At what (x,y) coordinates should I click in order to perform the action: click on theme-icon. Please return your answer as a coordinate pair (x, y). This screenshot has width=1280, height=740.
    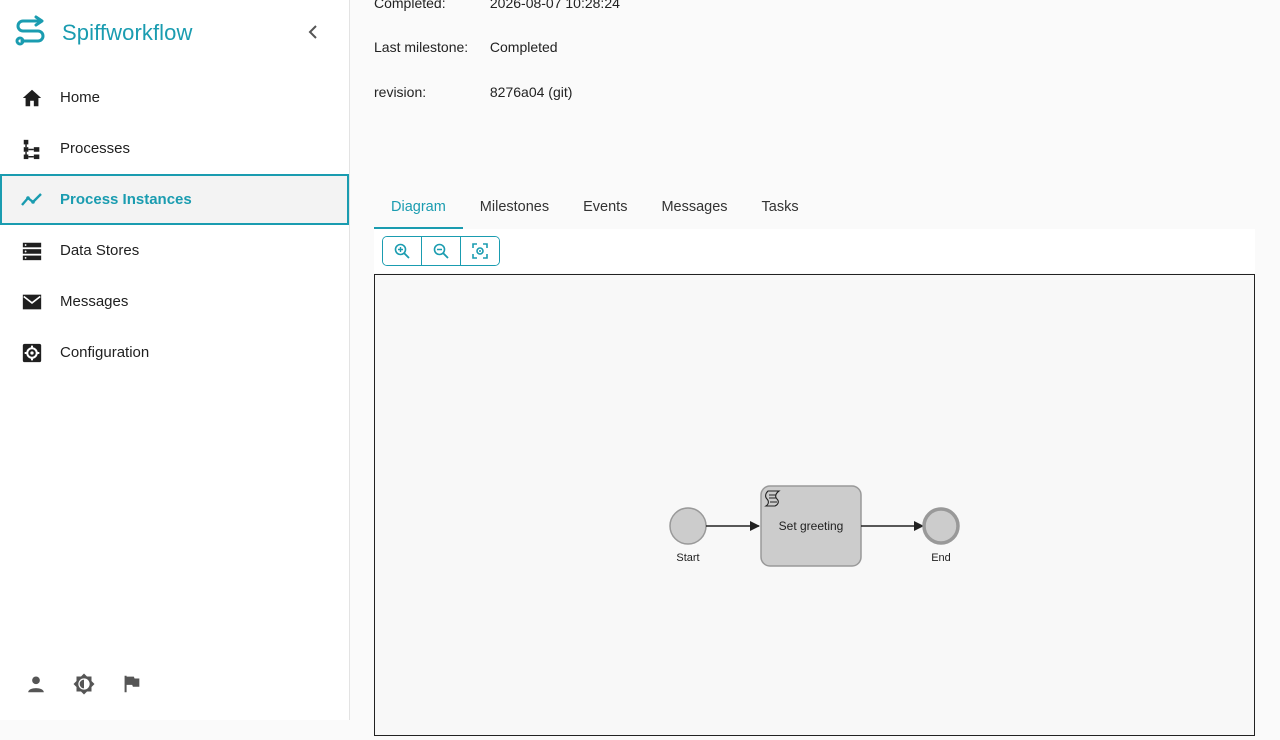
    Looking at the image, I should click on (84, 684).